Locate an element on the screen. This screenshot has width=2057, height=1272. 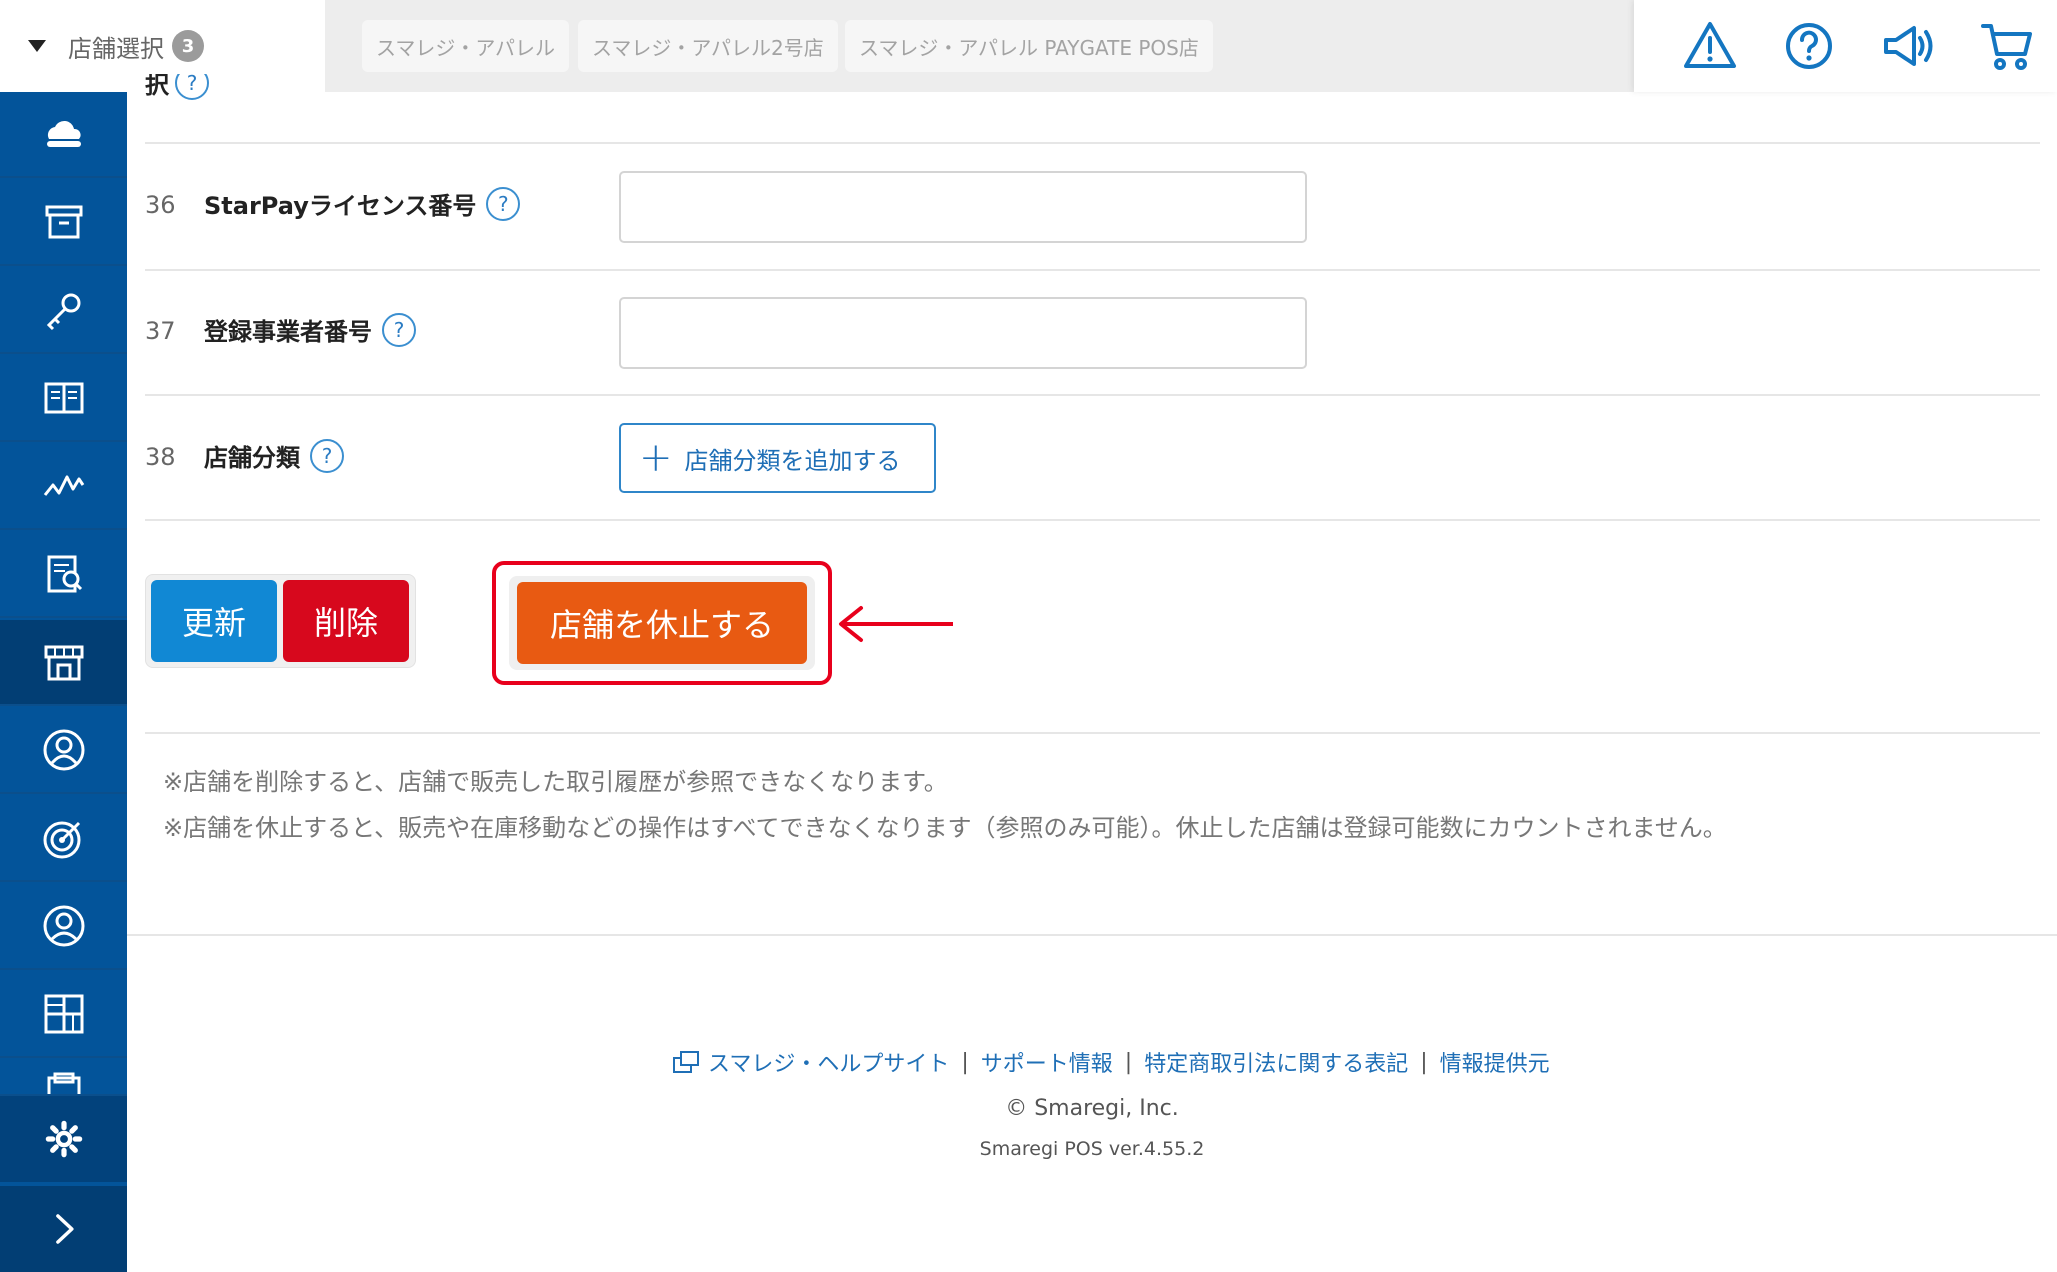
caret-down-icon is located at coordinates (37, 46).